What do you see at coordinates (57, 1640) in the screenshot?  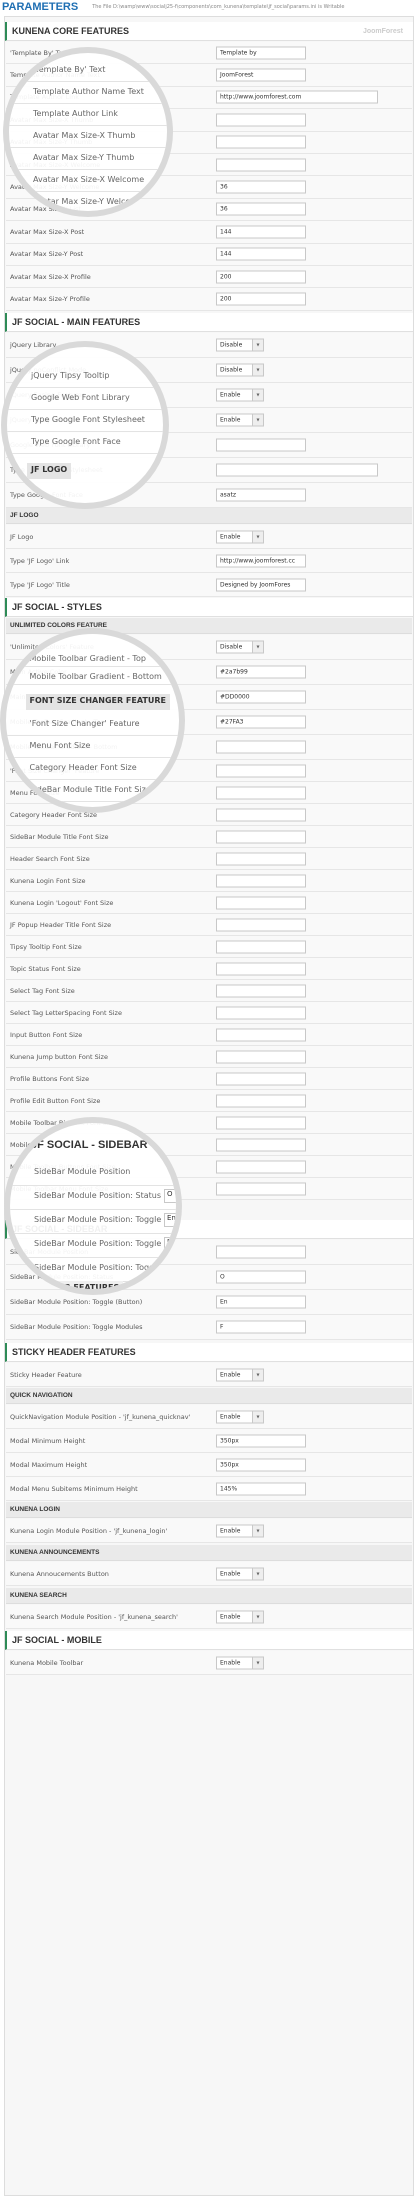 I see `section-title: JF SOCIAL - MOBILE` at bounding box center [57, 1640].